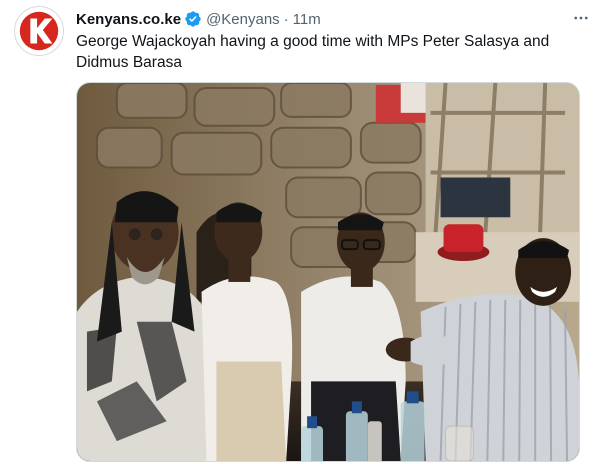  I want to click on avatar, so click(39, 31).